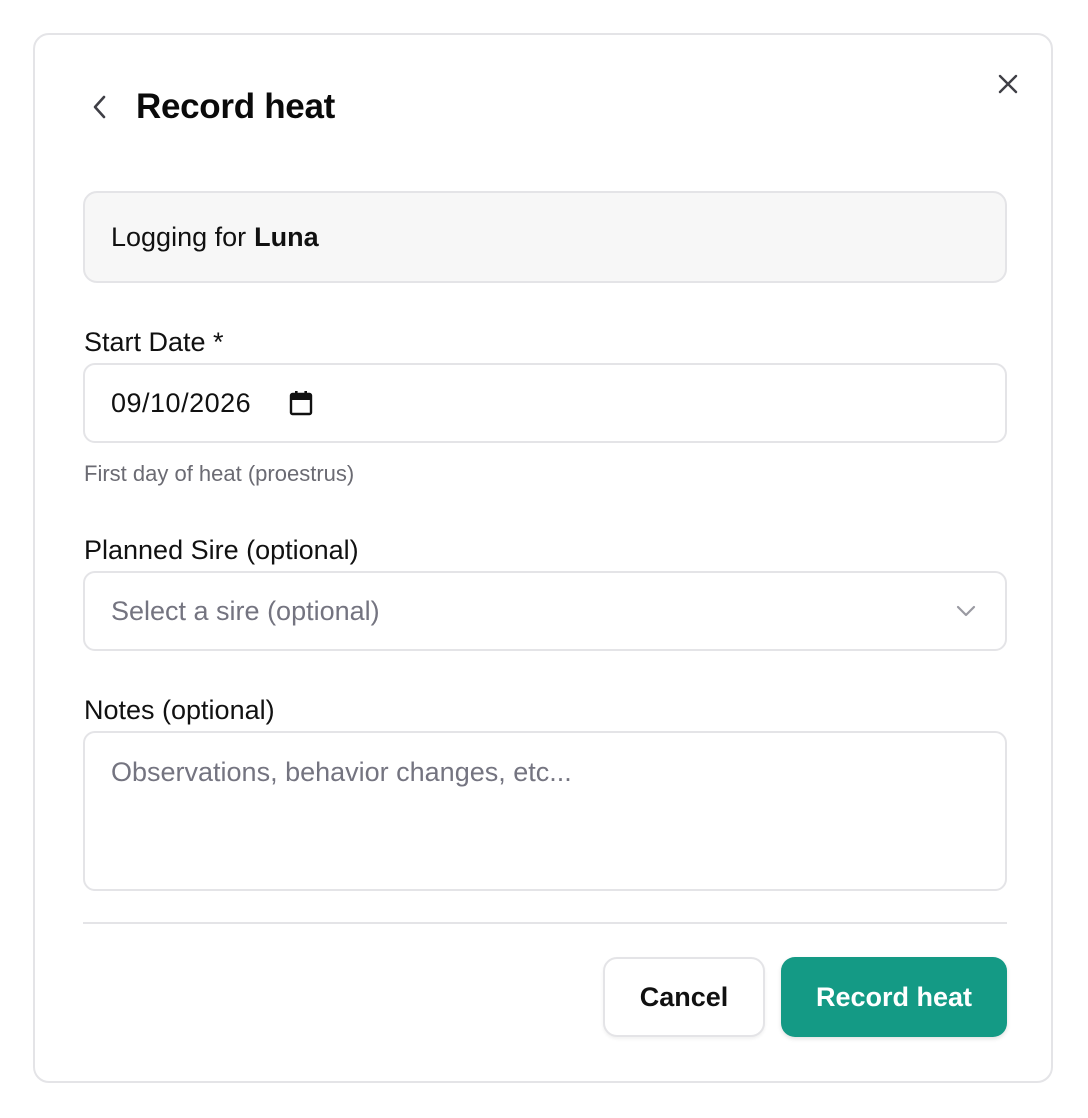  Describe the element at coordinates (181, 402) in the screenshot. I see `start-date-value: 09/10/2026` at that location.